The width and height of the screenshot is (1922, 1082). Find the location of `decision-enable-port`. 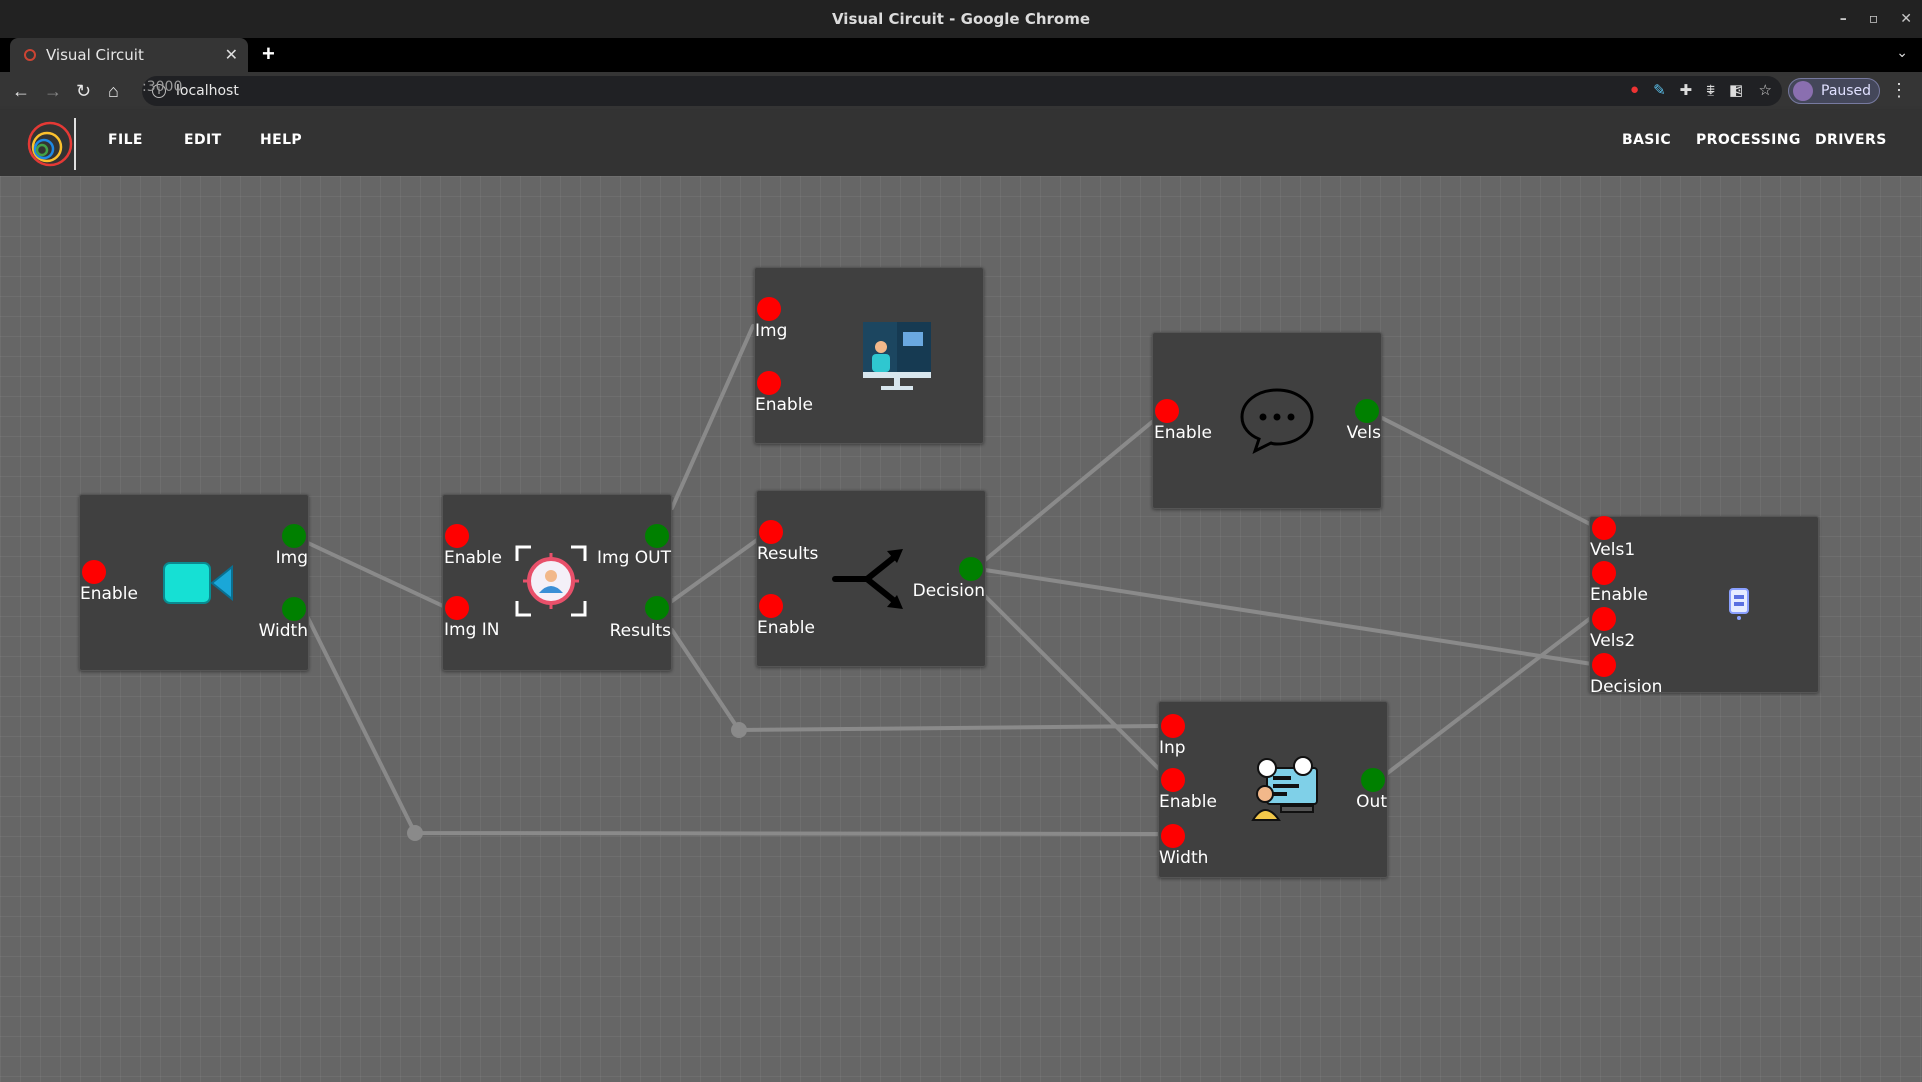

decision-enable-port is located at coordinates (771, 606).